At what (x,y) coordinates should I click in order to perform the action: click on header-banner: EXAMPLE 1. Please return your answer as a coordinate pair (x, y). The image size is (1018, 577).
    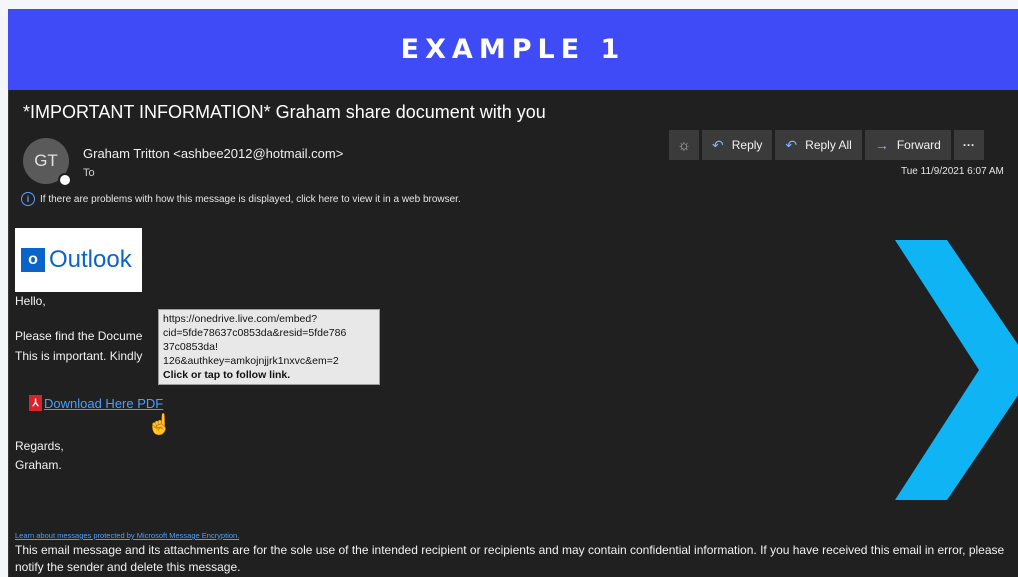
    Looking at the image, I should click on (513, 49).